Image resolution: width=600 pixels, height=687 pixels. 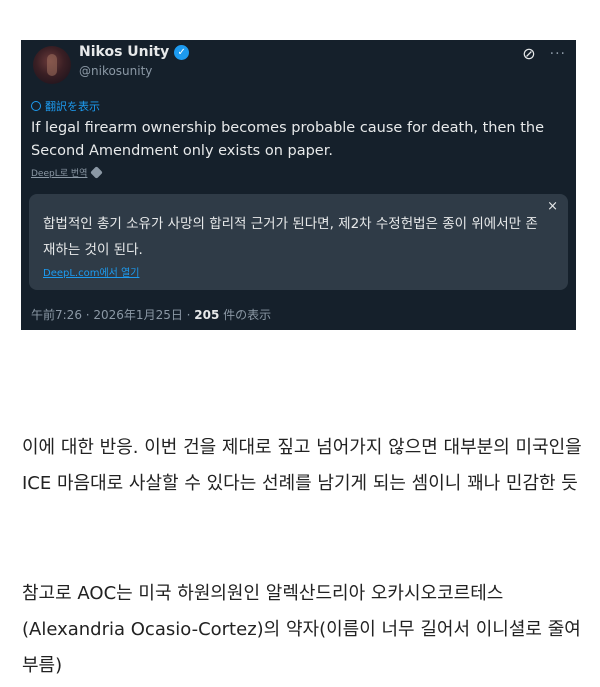 What do you see at coordinates (182, 52) in the screenshot?
I see `verified-badge-icon: ✓` at bounding box center [182, 52].